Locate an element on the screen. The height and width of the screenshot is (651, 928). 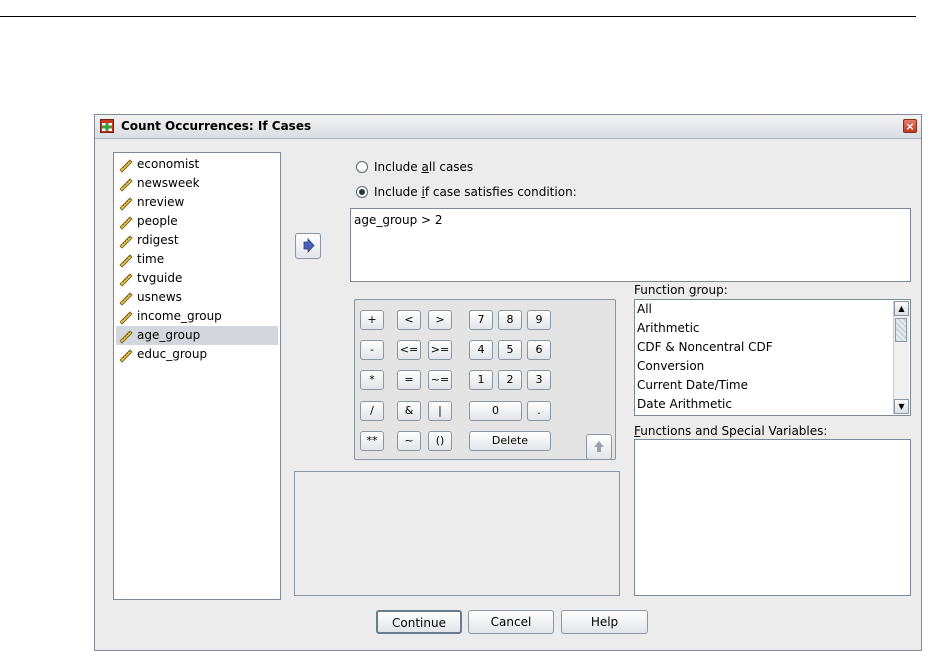
key-multiply: * is located at coordinates (372, 380).